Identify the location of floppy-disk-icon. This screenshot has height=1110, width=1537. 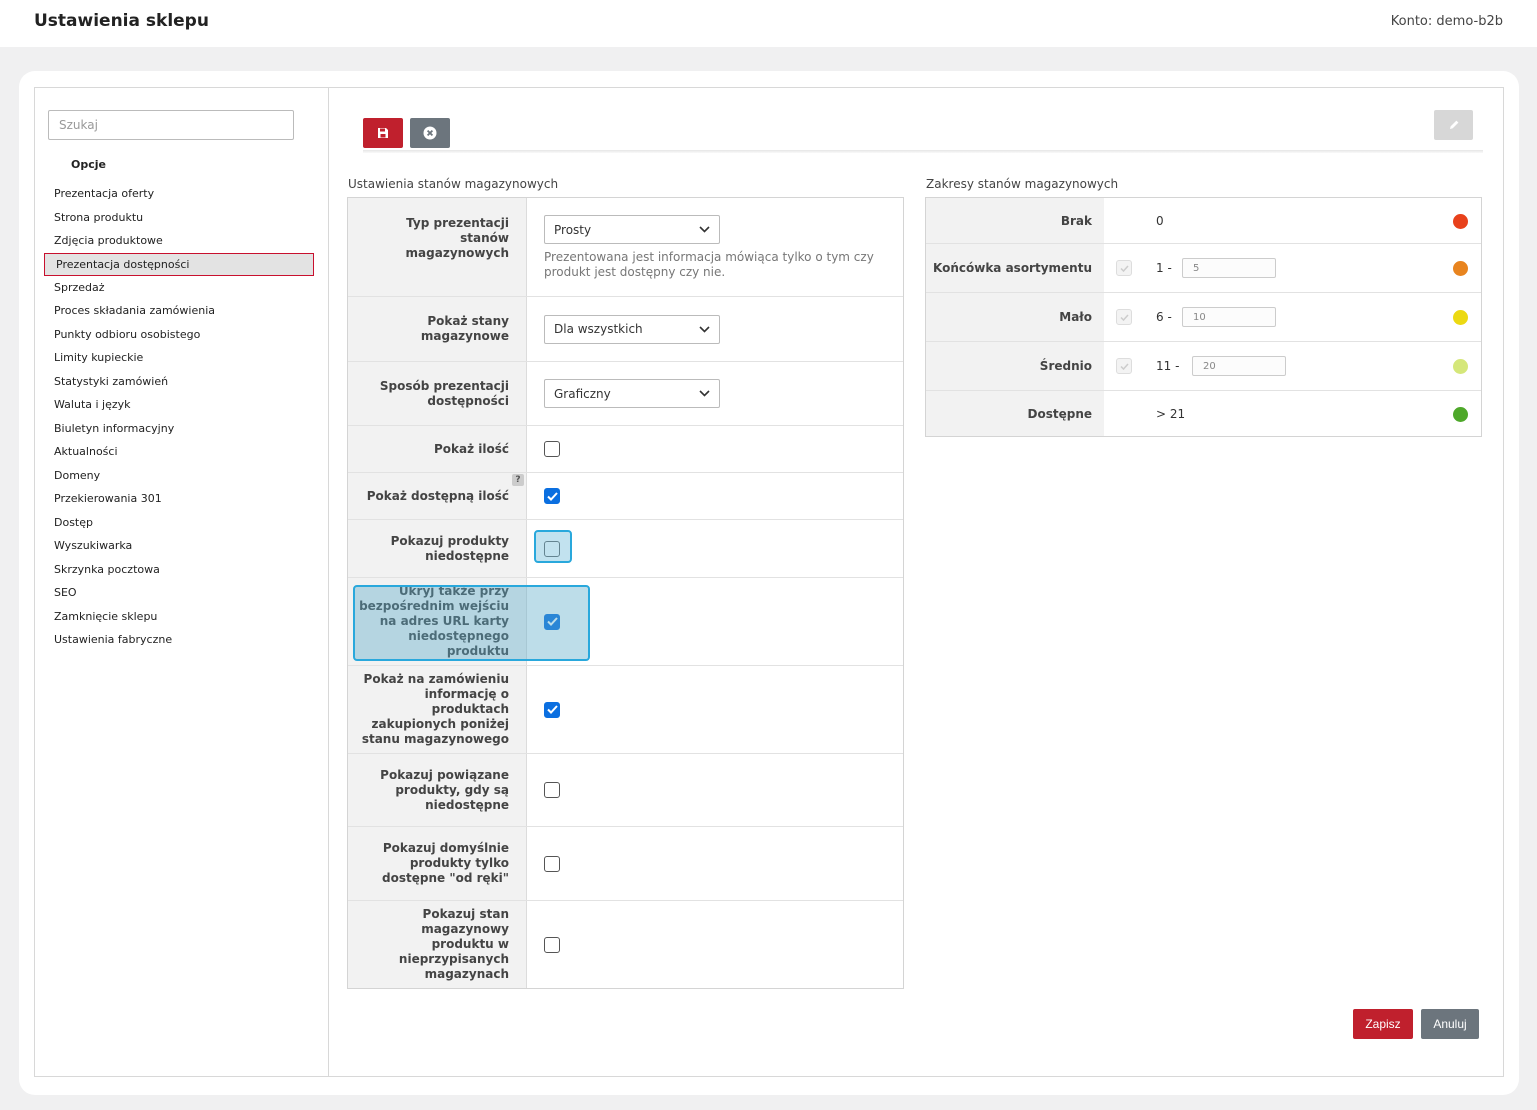
(383, 133).